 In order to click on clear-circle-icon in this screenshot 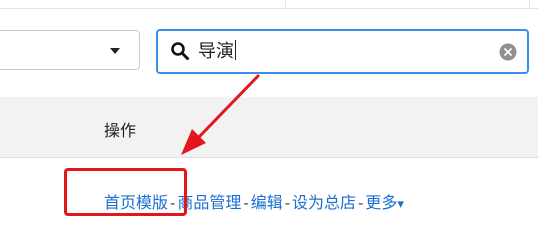, I will do `click(508, 52)`.